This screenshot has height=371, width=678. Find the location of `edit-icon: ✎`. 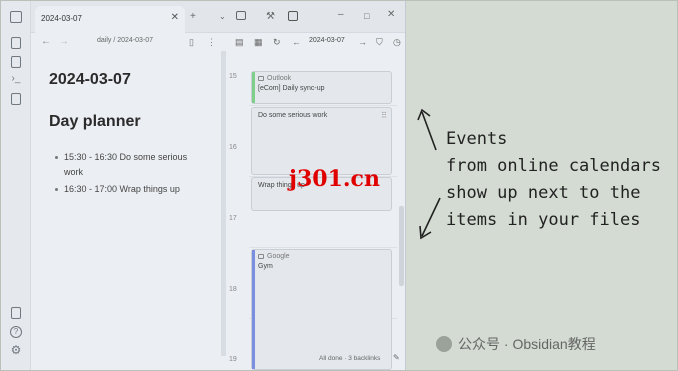

edit-icon: ✎ is located at coordinates (396, 357).